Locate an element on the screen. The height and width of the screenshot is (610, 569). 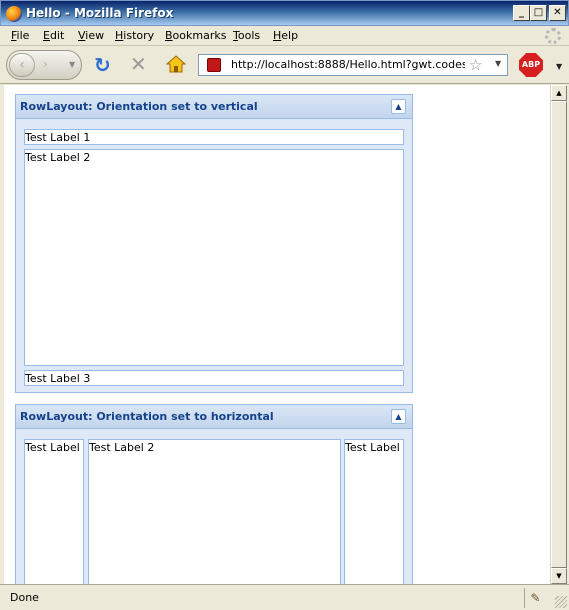
menu-help: Help is located at coordinates (285, 35).